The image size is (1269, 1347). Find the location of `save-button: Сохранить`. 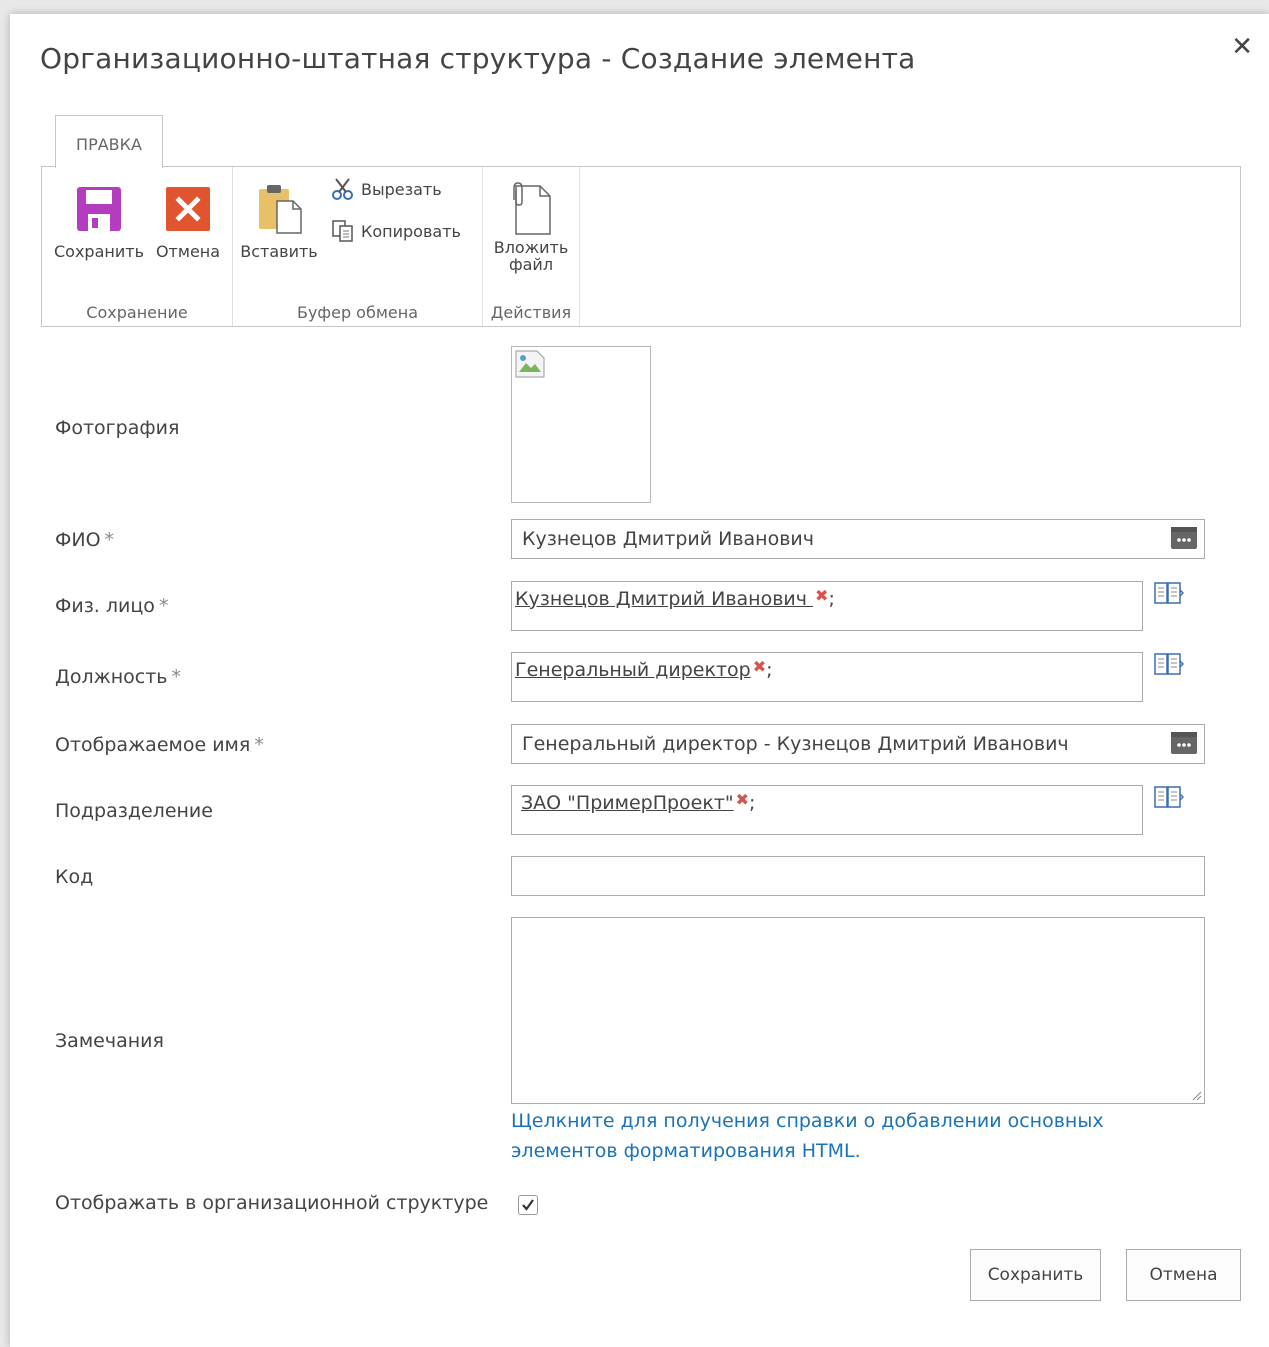

save-button: Сохранить is located at coordinates (1035, 1275).